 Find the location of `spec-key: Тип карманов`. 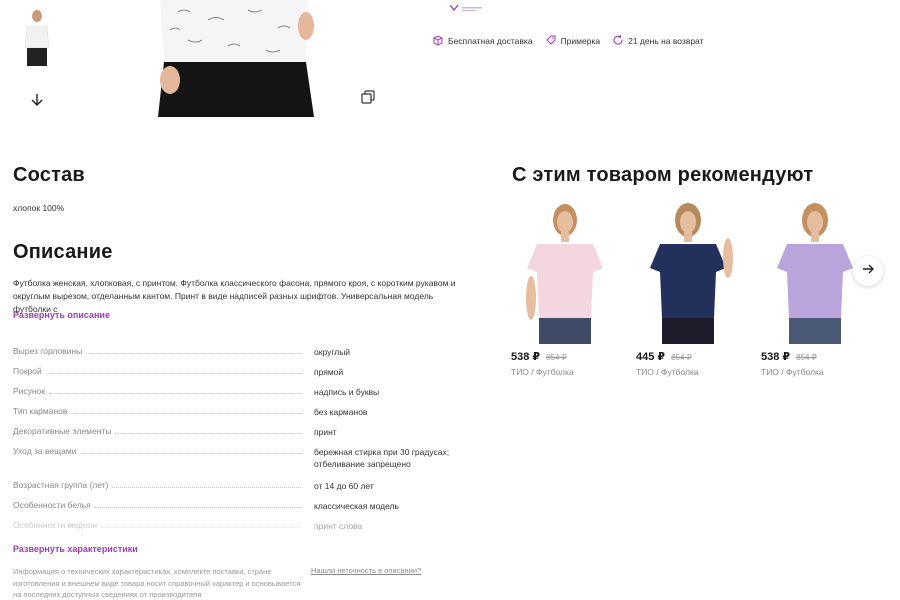

spec-key: Тип карманов is located at coordinates (40, 411).